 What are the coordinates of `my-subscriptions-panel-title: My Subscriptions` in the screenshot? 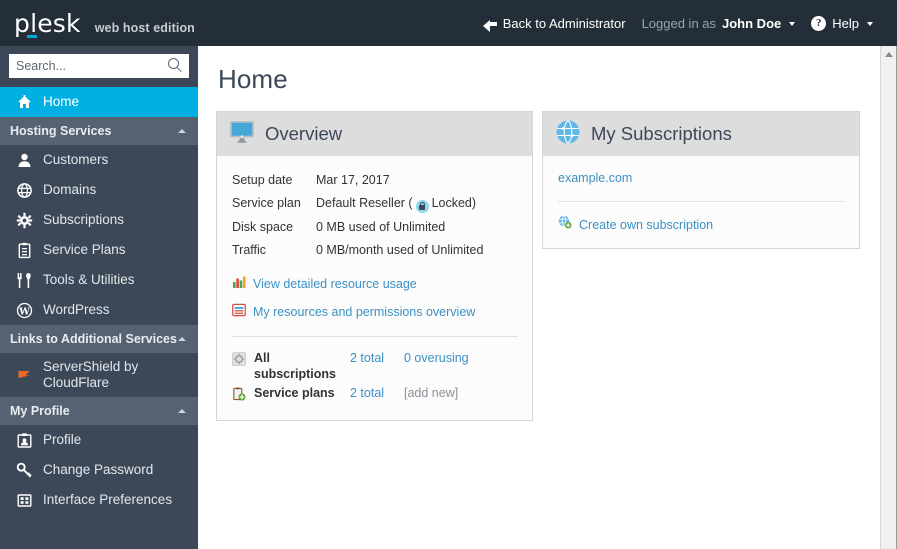 It's located at (661, 133).